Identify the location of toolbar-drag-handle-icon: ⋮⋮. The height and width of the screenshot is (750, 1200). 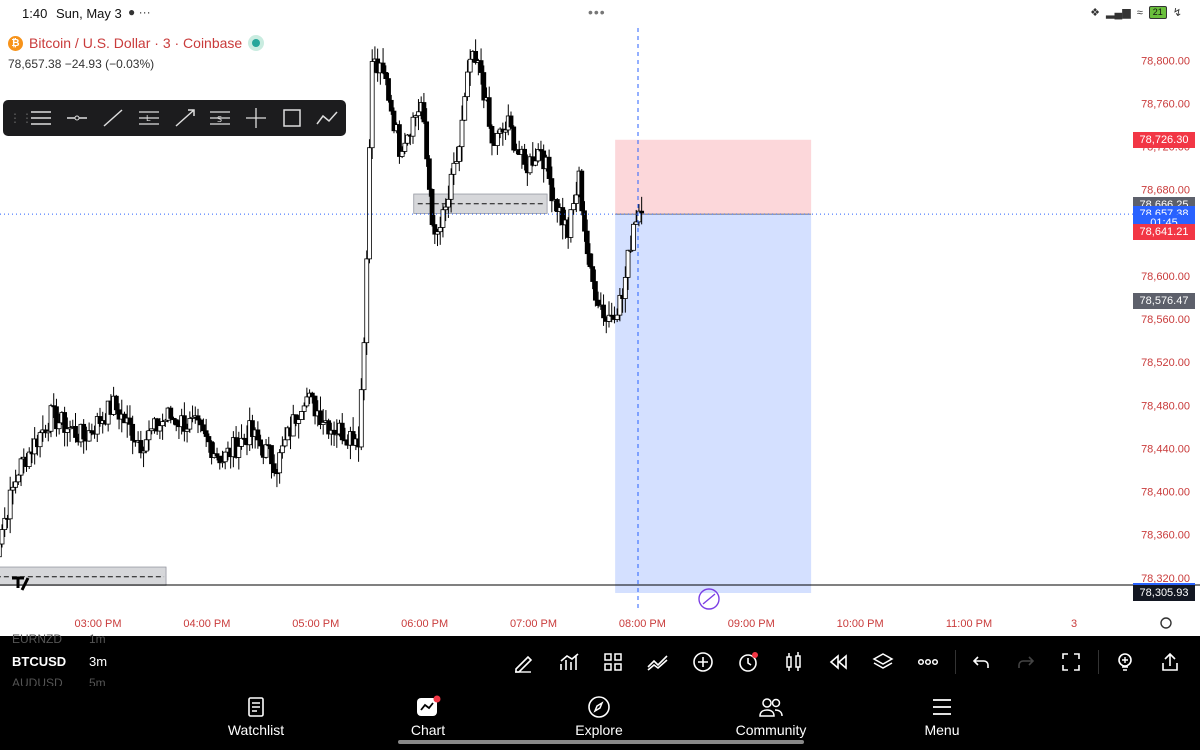
(21, 118).